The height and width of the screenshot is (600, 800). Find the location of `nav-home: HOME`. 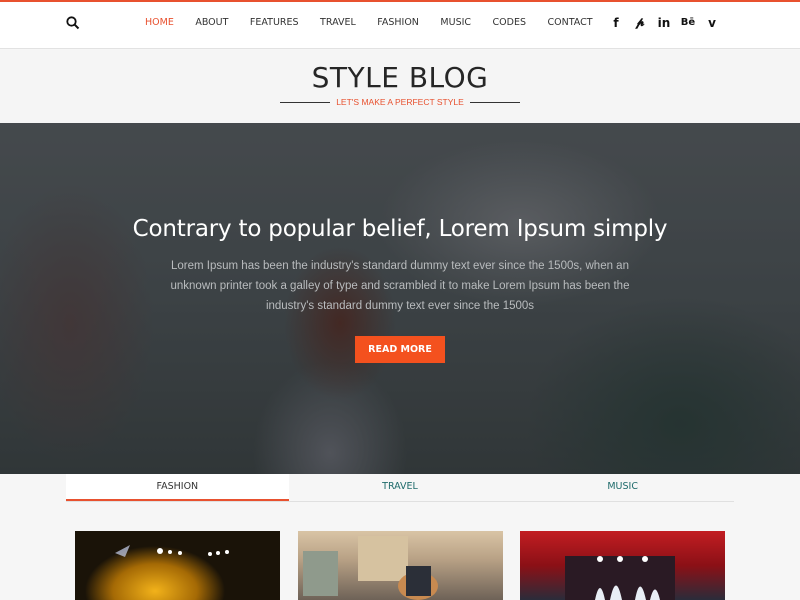

nav-home: HOME is located at coordinates (159, 22).